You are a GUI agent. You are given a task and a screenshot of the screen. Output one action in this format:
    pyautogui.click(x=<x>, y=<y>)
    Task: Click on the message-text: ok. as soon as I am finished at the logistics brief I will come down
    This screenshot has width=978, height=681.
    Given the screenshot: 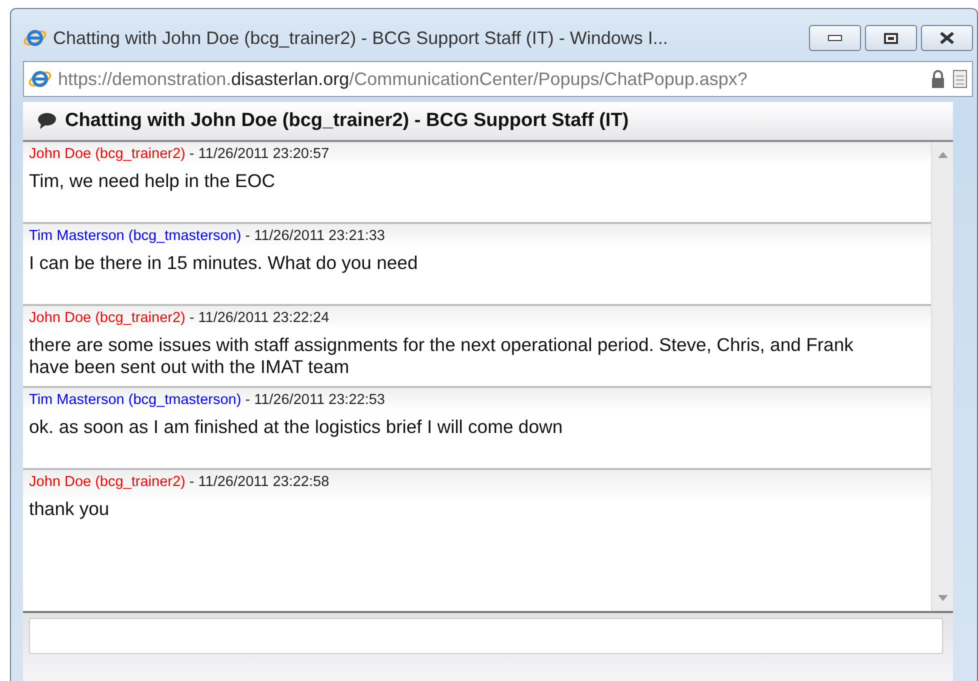 What is the action you would take?
    pyautogui.click(x=296, y=427)
    